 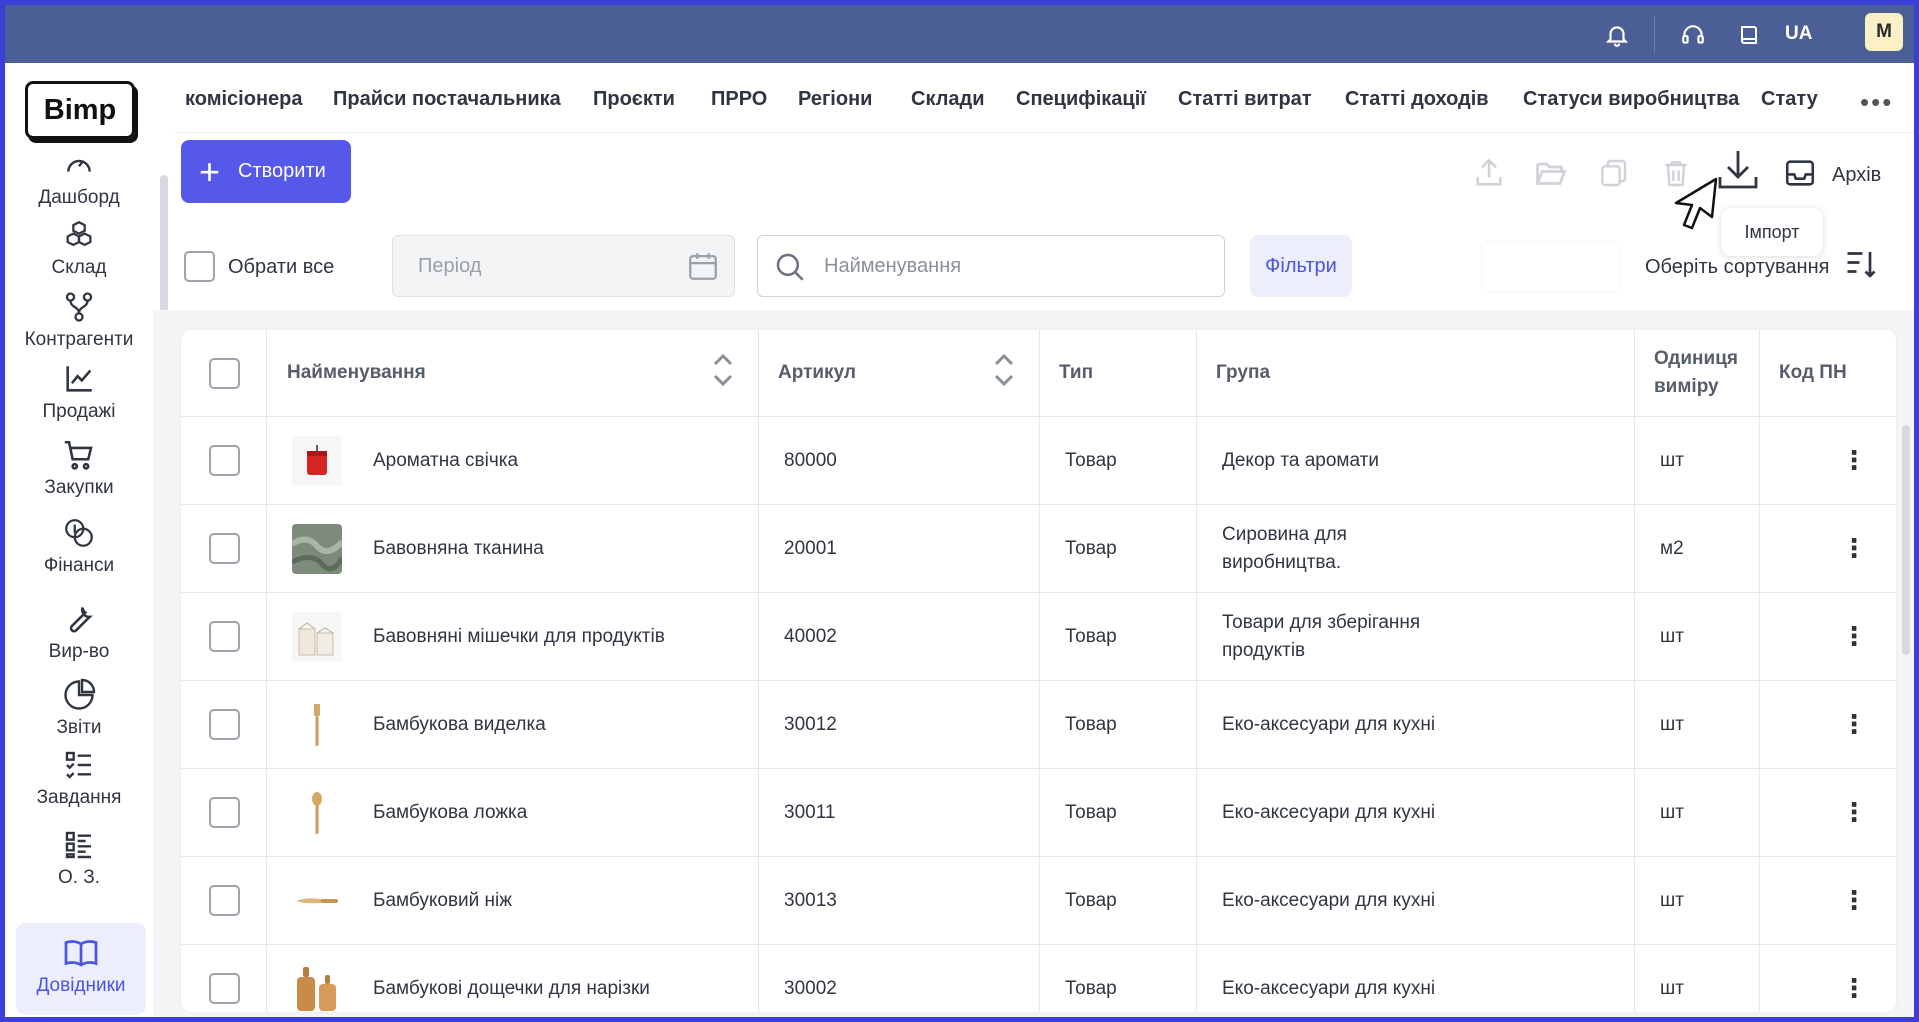 What do you see at coordinates (519, 636) in the screenshot?
I see `product-name: Бавовняні мішечки для продуктів` at bounding box center [519, 636].